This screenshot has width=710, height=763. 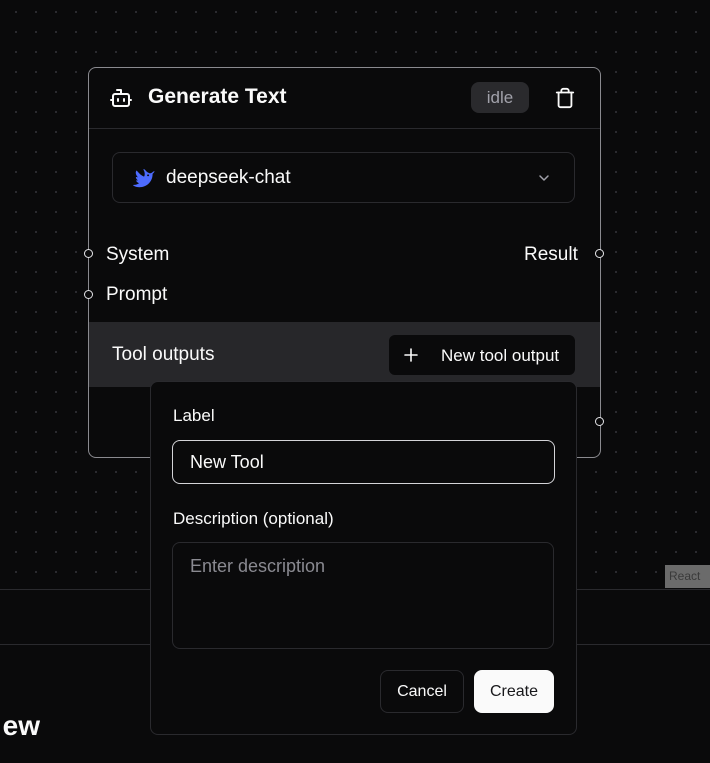 I want to click on node-title: Generate Text, so click(x=217, y=96).